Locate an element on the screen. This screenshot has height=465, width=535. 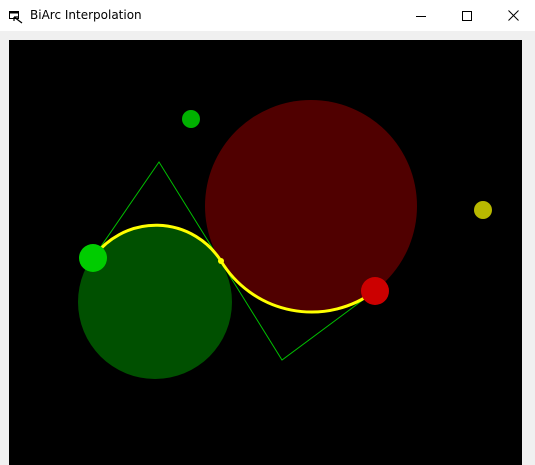
app-icon is located at coordinates (16, 16).